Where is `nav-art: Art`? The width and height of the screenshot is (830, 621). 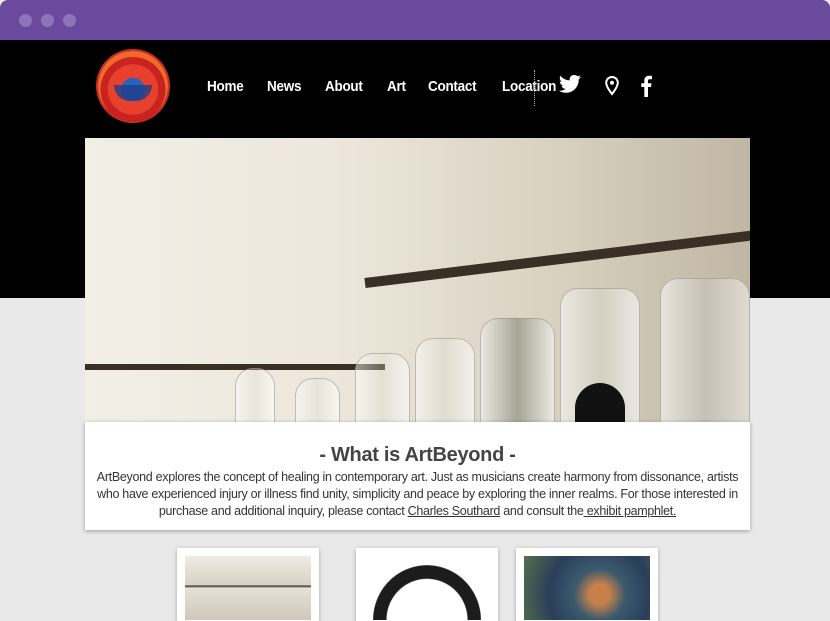
nav-art: Art is located at coordinates (396, 86).